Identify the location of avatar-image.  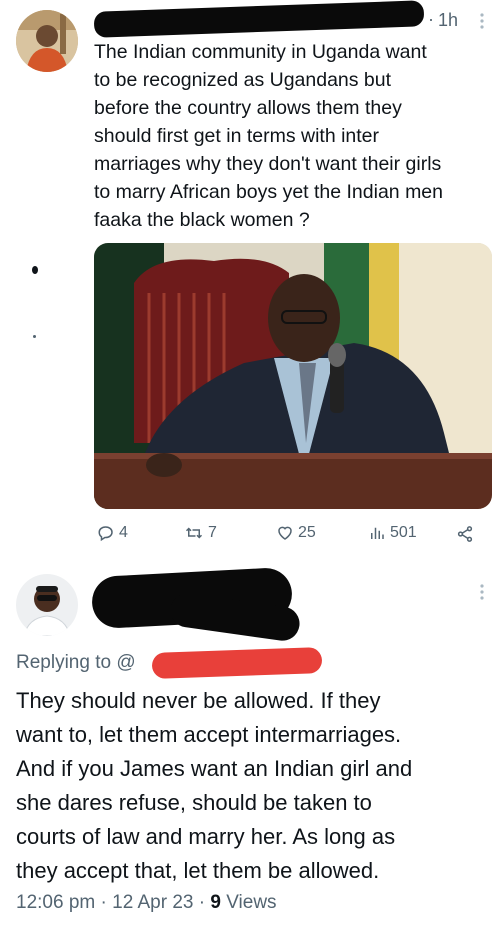
(47, 41).